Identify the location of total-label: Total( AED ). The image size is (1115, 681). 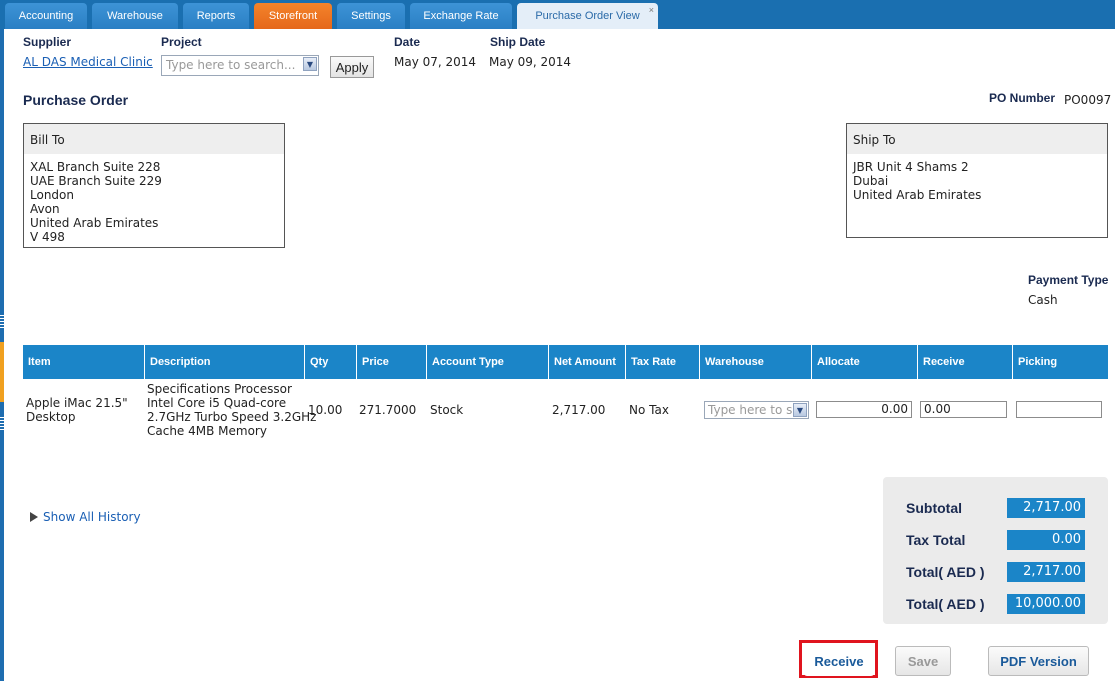
(945, 572).